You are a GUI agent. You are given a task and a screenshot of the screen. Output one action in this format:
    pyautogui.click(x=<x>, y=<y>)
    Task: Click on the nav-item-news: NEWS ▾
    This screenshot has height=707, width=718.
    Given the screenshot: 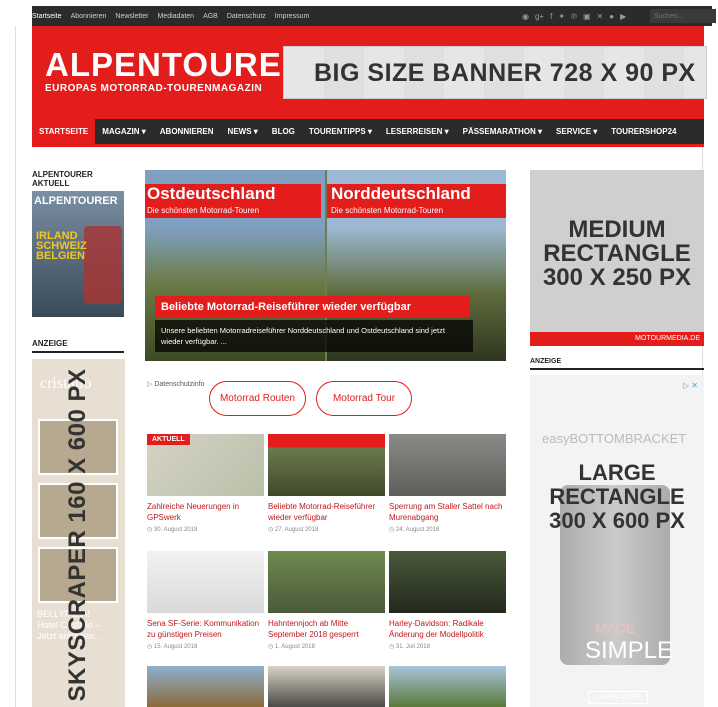 What is the action you would take?
    pyautogui.click(x=243, y=132)
    